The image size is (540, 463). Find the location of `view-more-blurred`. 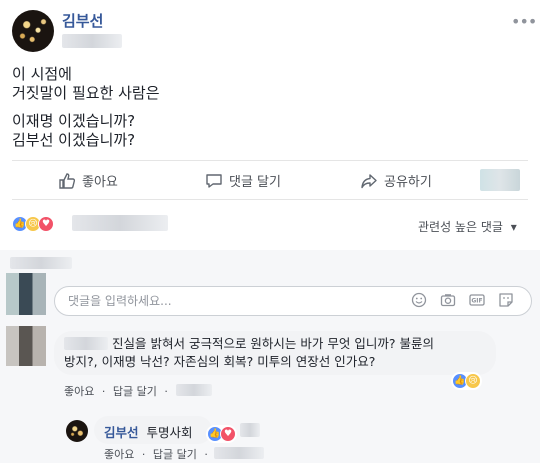

view-more-blurred is located at coordinates (41, 263).